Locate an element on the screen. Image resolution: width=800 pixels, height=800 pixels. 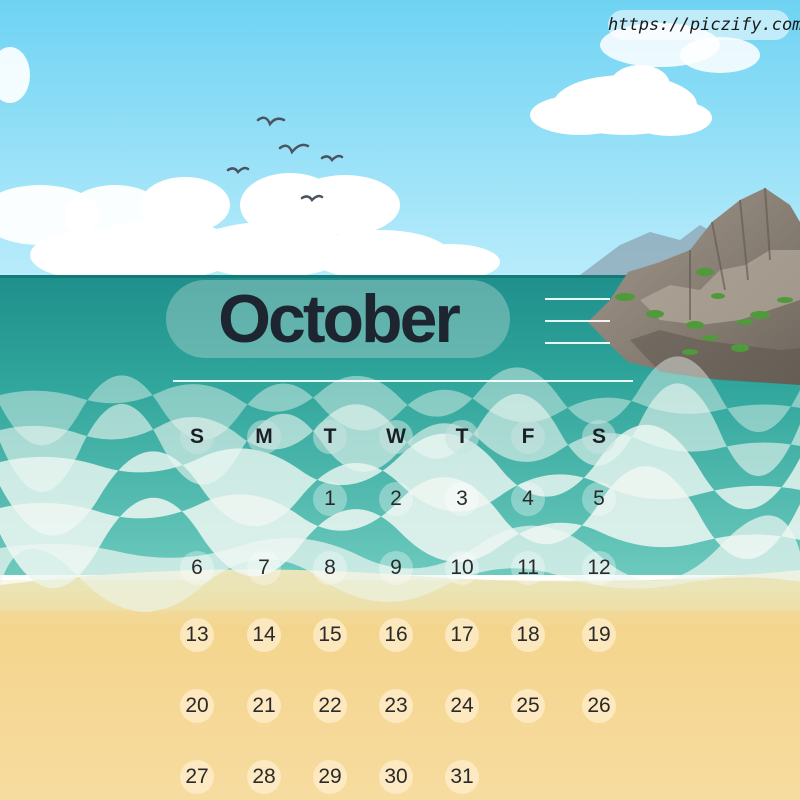
calendar-day: 6 is located at coordinates (197, 568).